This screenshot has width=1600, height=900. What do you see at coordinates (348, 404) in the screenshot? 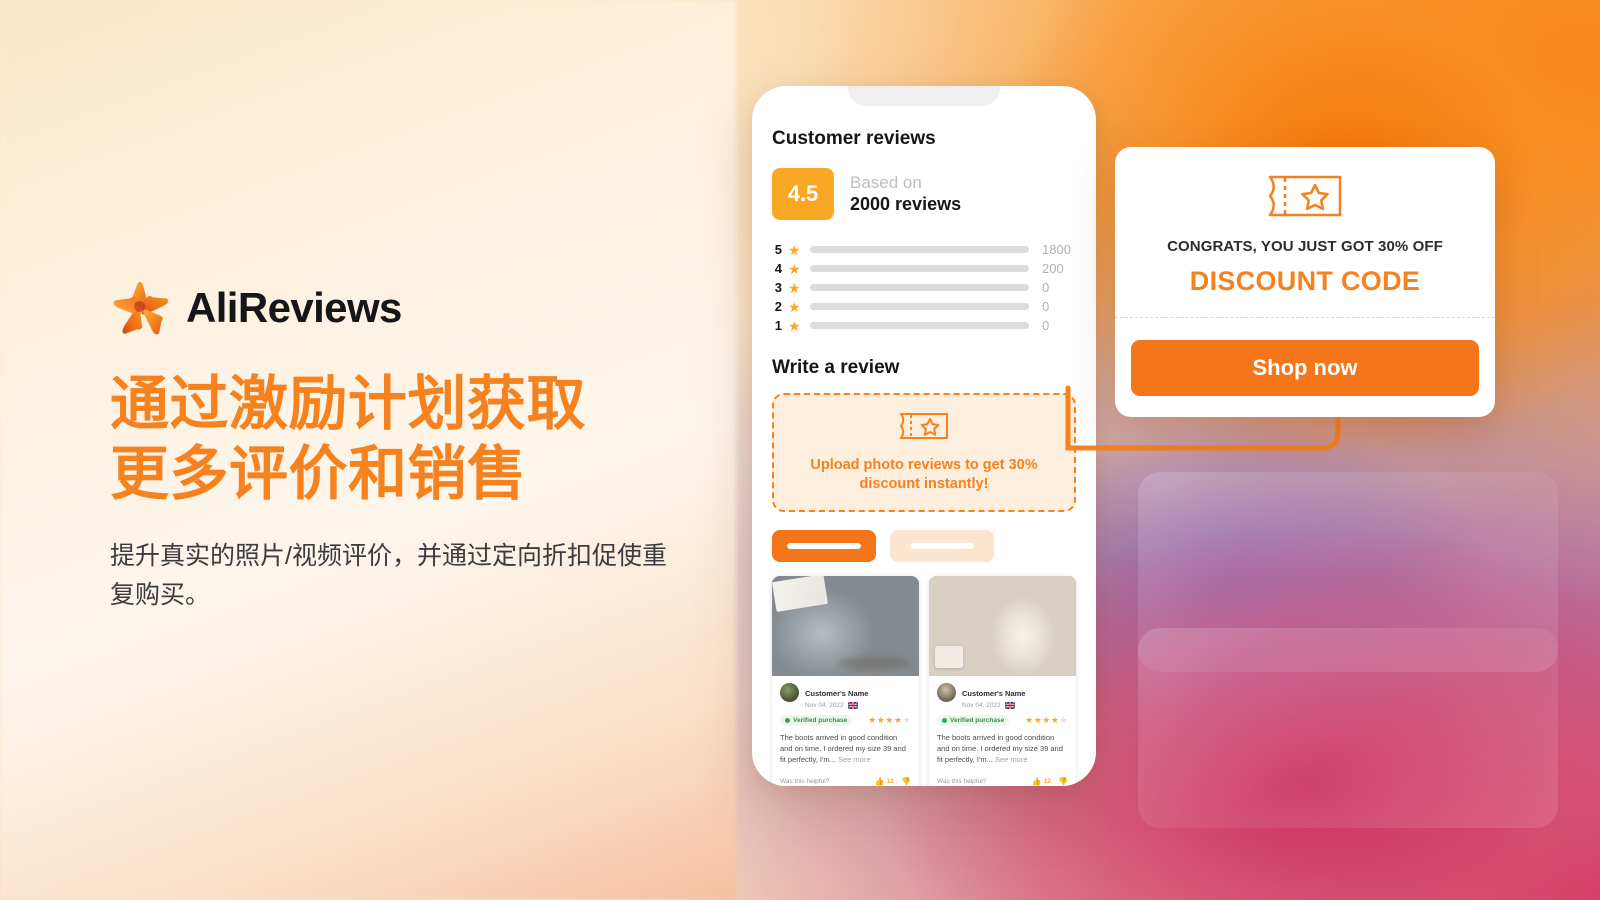
I see `headline-line-1: 通过激励计划获取` at bounding box center [348, 404].